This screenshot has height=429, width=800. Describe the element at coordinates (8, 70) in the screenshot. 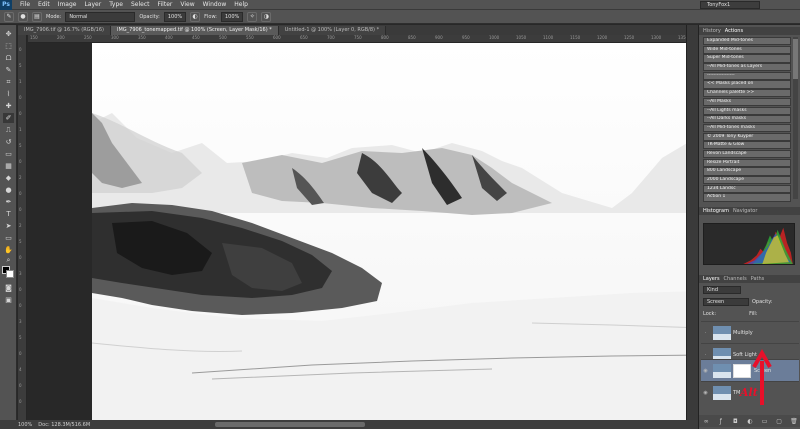

I see `quick-select-tool-icon: ✎` at that location.